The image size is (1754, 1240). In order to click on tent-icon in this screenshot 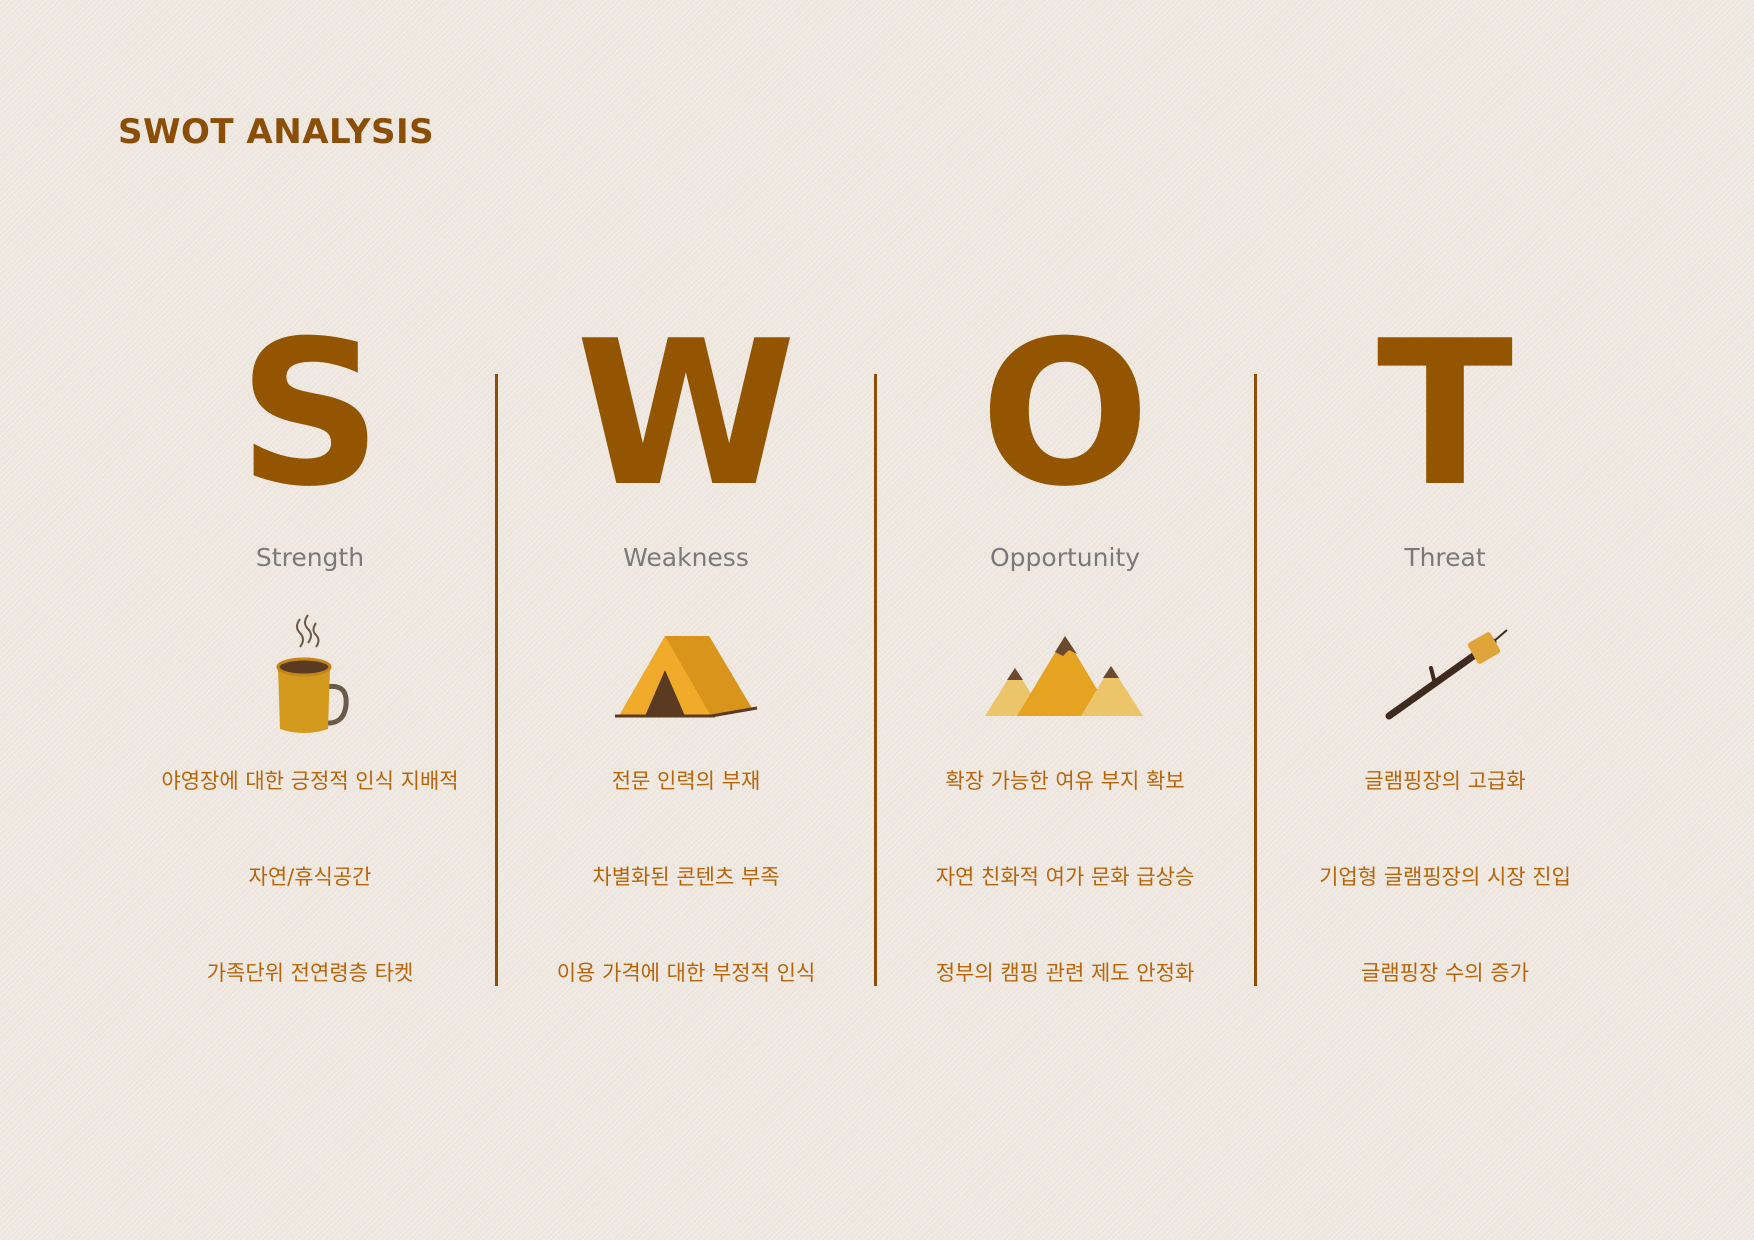, I will do `click(686, 674)`.